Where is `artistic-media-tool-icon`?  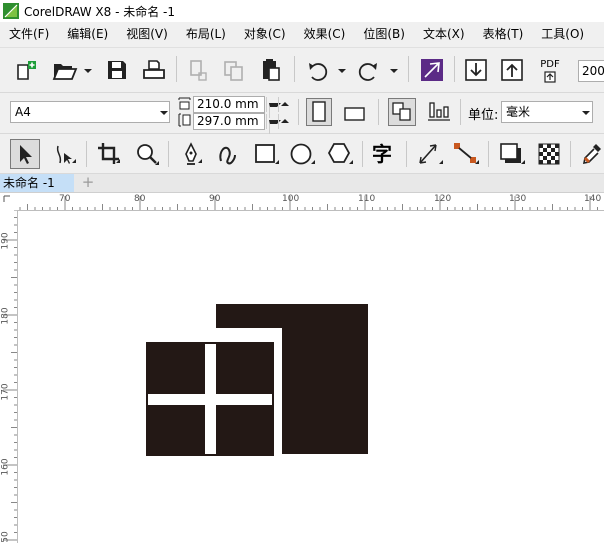 artistic-media-tool-icon is located at coordinates (227, 154).